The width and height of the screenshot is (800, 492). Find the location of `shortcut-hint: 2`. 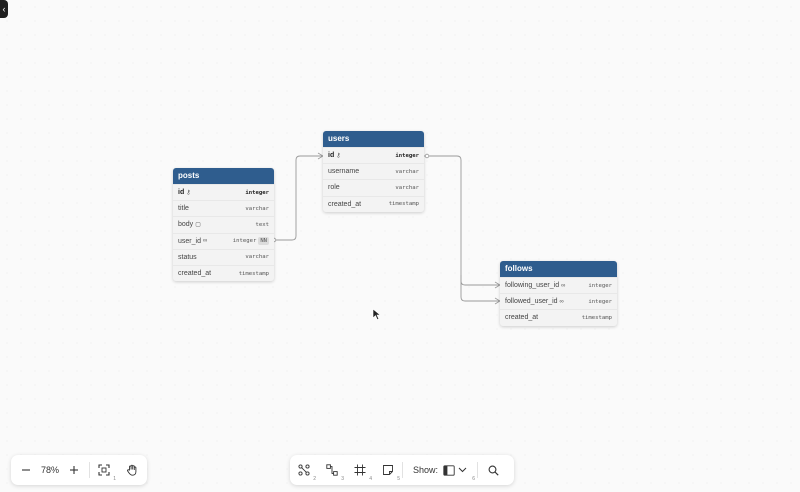

shortcut-hint: 2 is located at coordinates (314, 479).